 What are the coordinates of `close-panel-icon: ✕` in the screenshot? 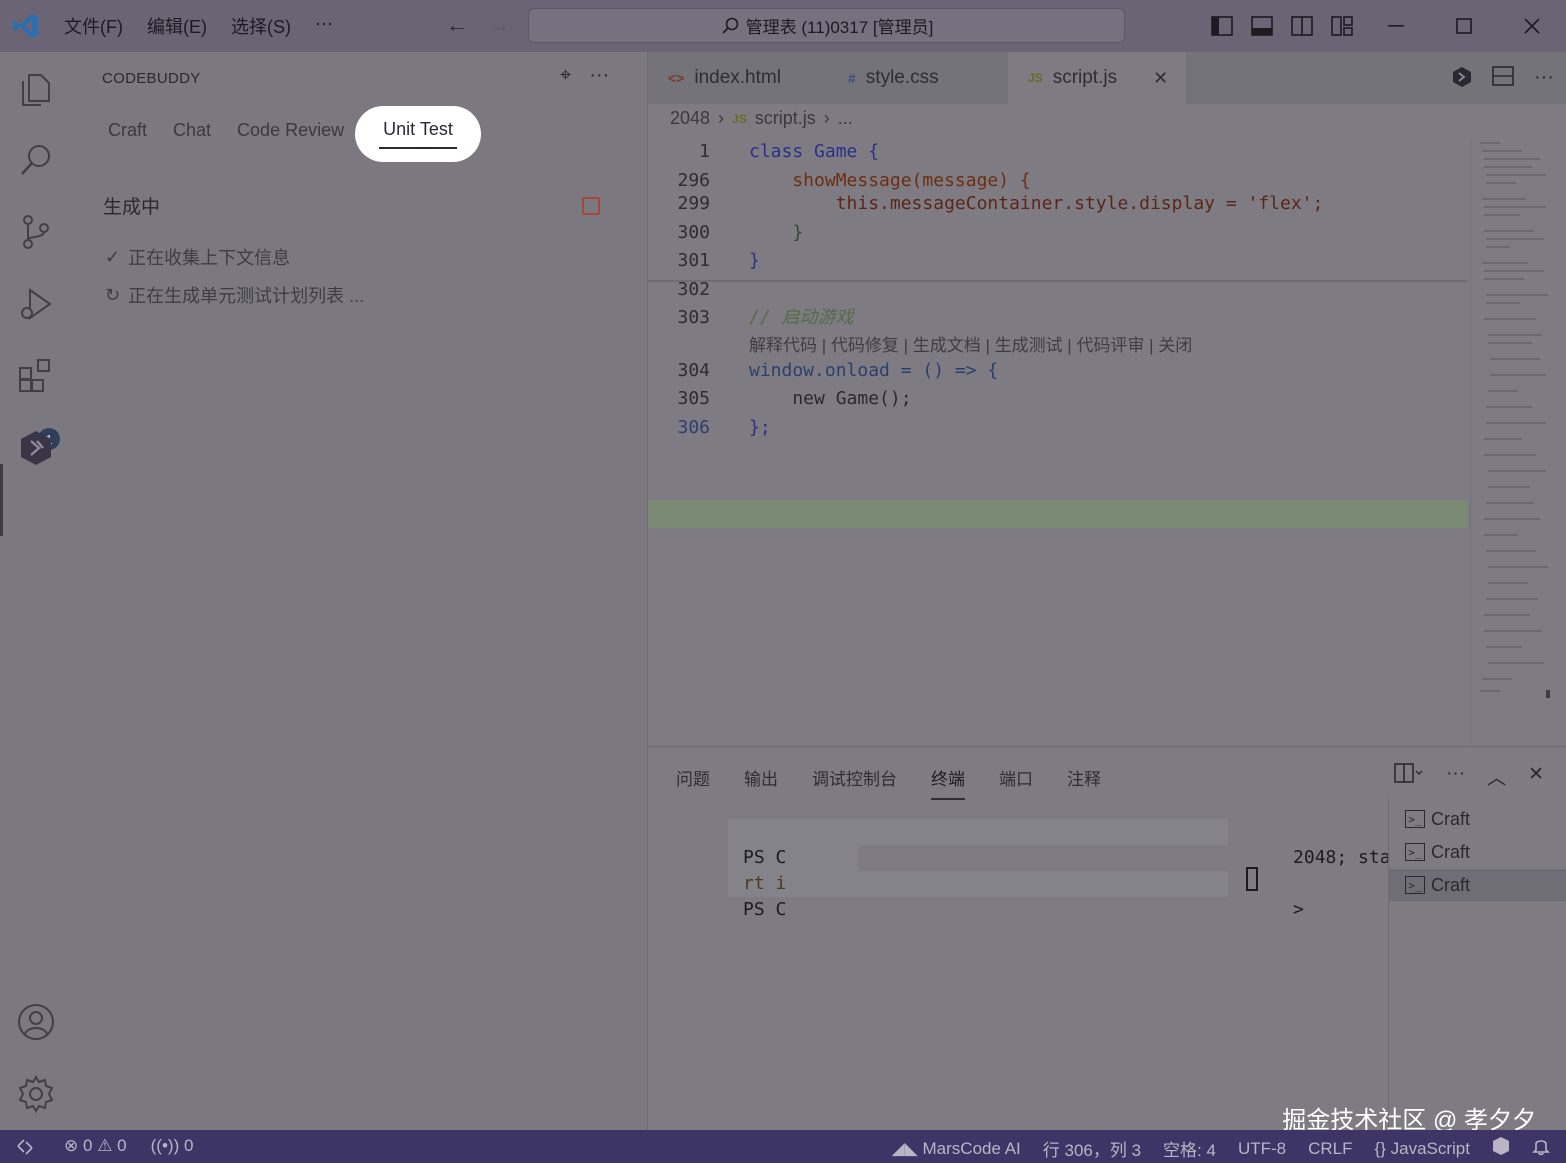 It's located at (1536, 776).